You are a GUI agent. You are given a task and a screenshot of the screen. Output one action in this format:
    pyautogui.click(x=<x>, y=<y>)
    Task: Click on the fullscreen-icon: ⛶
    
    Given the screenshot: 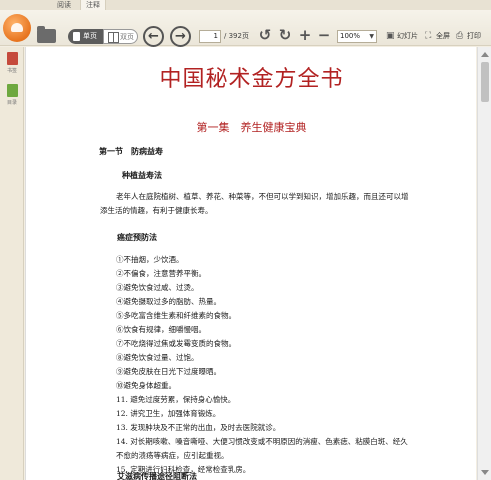 What is the action you would take?
    pyautogui.click(x=428, y=36)
    